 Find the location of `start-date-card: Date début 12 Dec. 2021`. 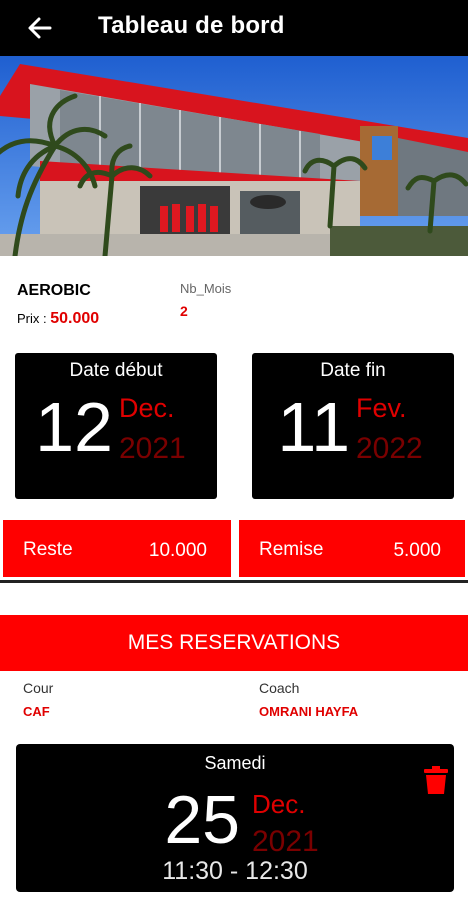

start-date-card: Date début 12 Dec. 2021 is located at coordinates (116, 426).